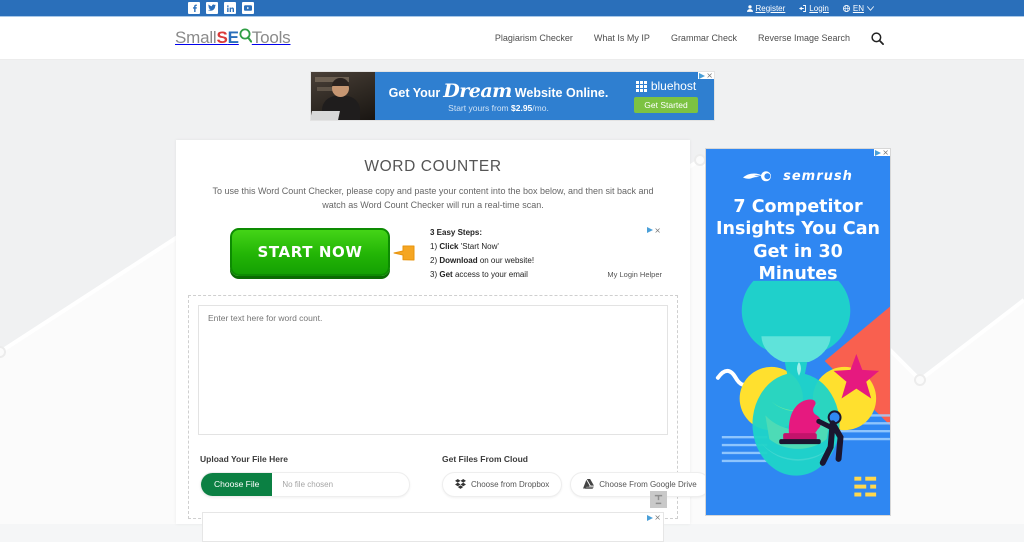  What do you see at coordinates (245, 35) in the screenshot?
I see `logo-magnifier-icon` at bounding box center [245, 35].